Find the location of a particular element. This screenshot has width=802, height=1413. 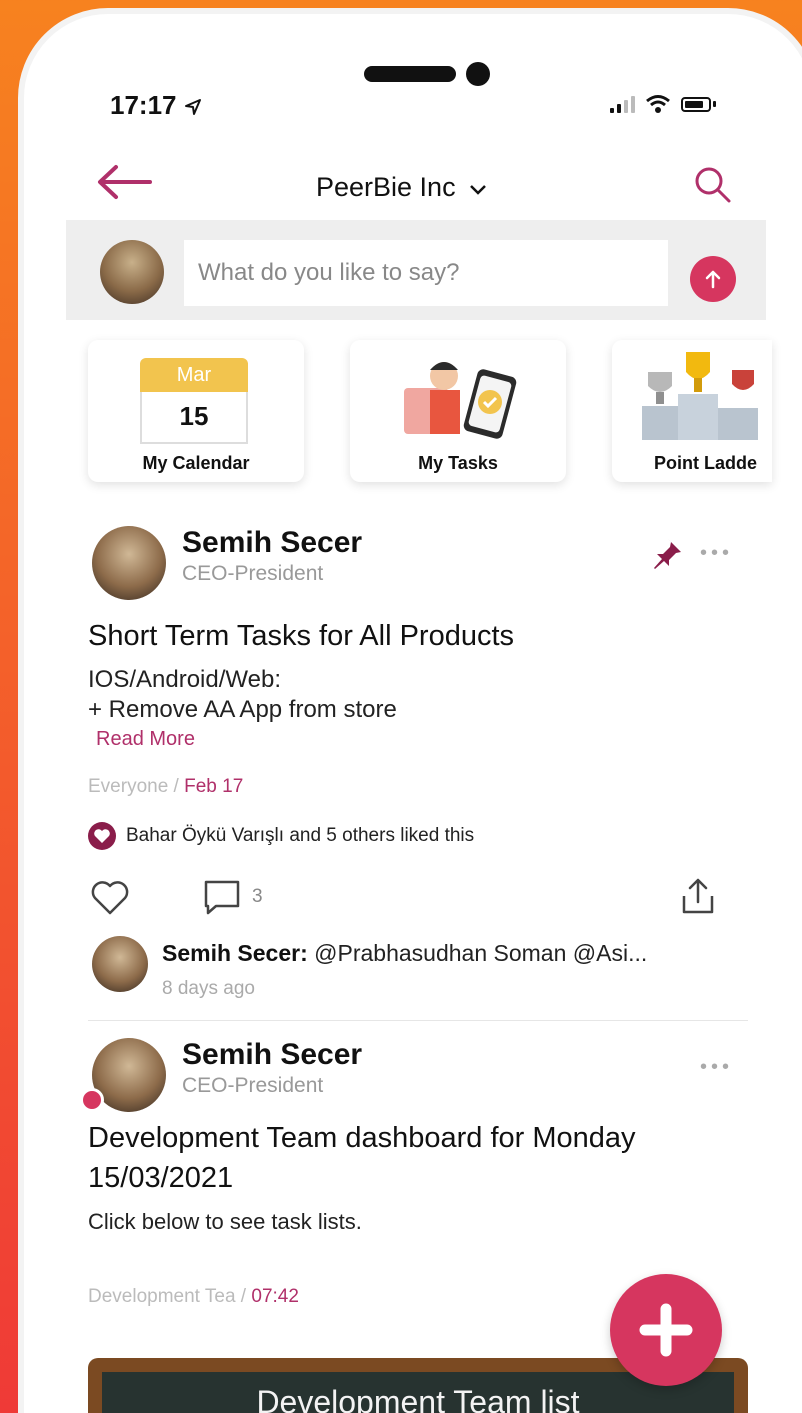

post-composer is located at coordinates (416, 270).